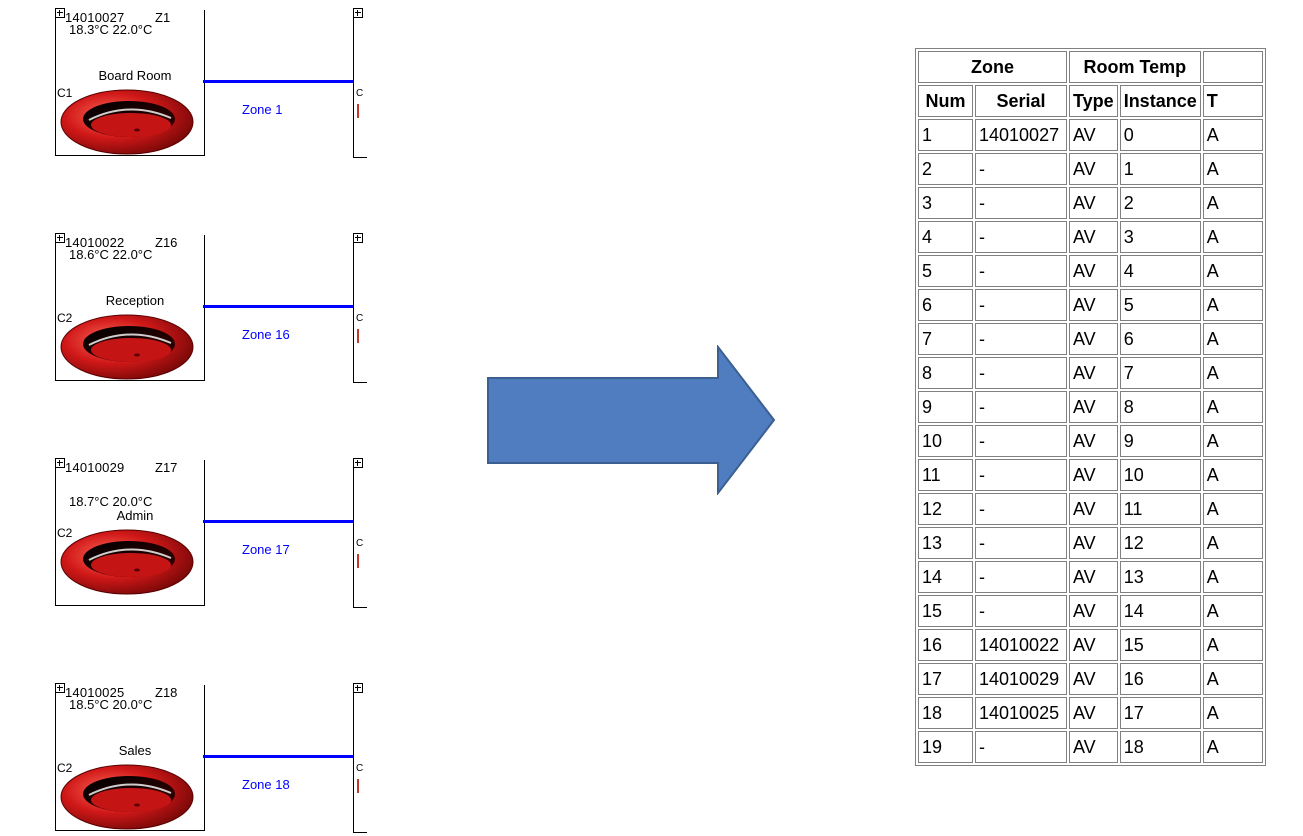 The width and height of the screenshot is (1303, 836). I want to click on cell-num: 12, so click(945, 509).